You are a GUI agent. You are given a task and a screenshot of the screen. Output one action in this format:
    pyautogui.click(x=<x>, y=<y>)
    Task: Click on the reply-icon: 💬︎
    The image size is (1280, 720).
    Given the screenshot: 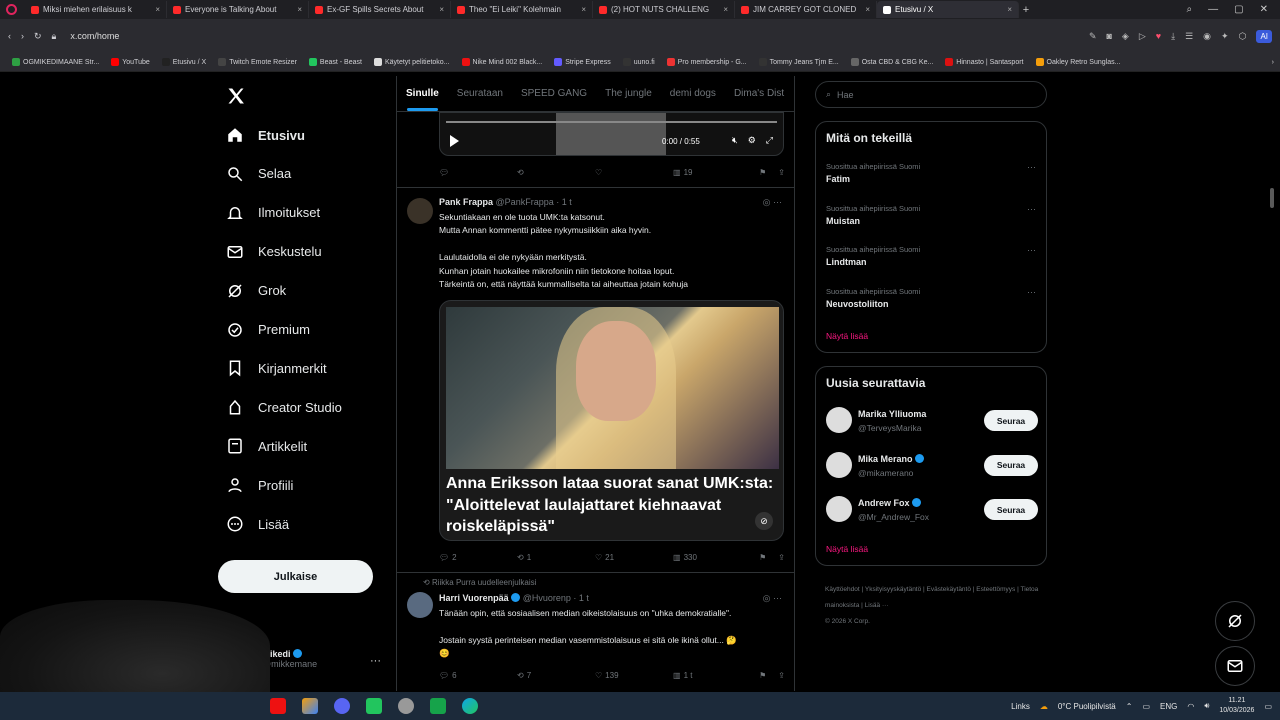 What is the action you would take?
    pyautogui.click(x=478, y=172)
    